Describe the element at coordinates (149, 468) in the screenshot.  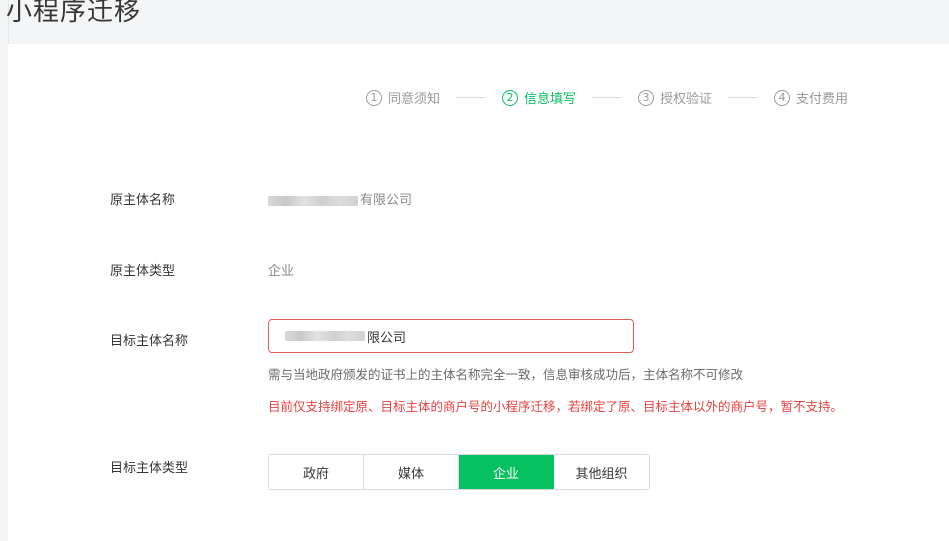
I see `target-type-label: 目标主体类型` at that location.